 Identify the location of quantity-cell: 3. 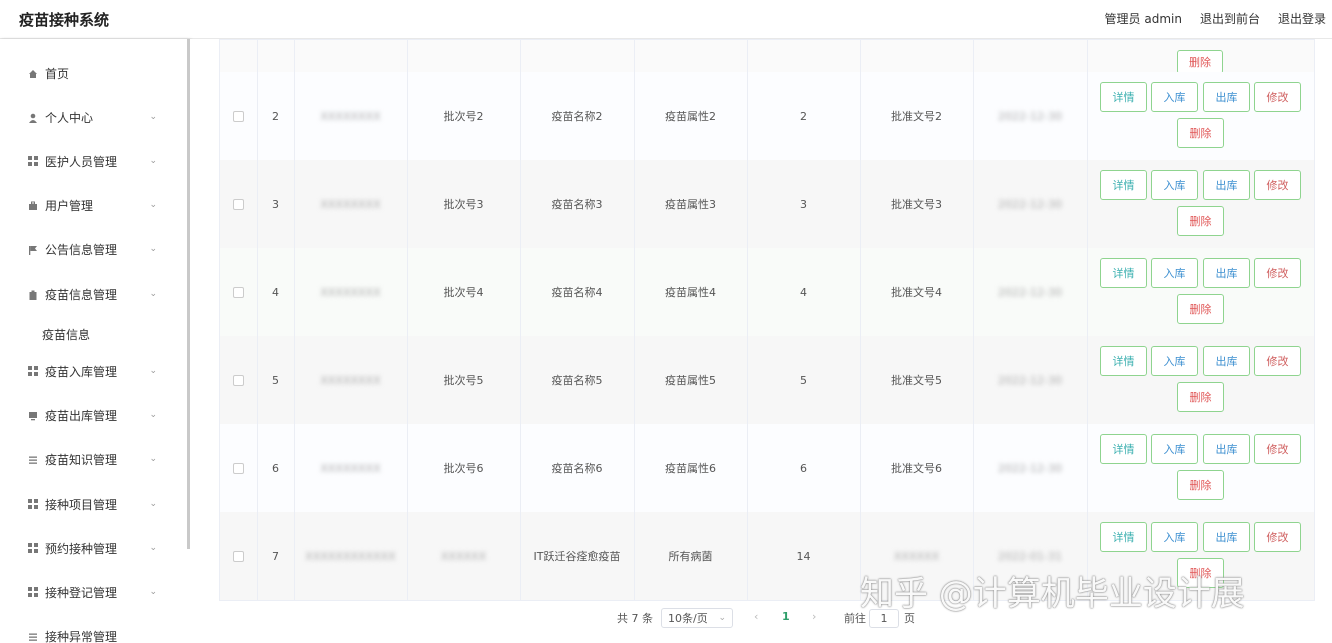
(804, 204).